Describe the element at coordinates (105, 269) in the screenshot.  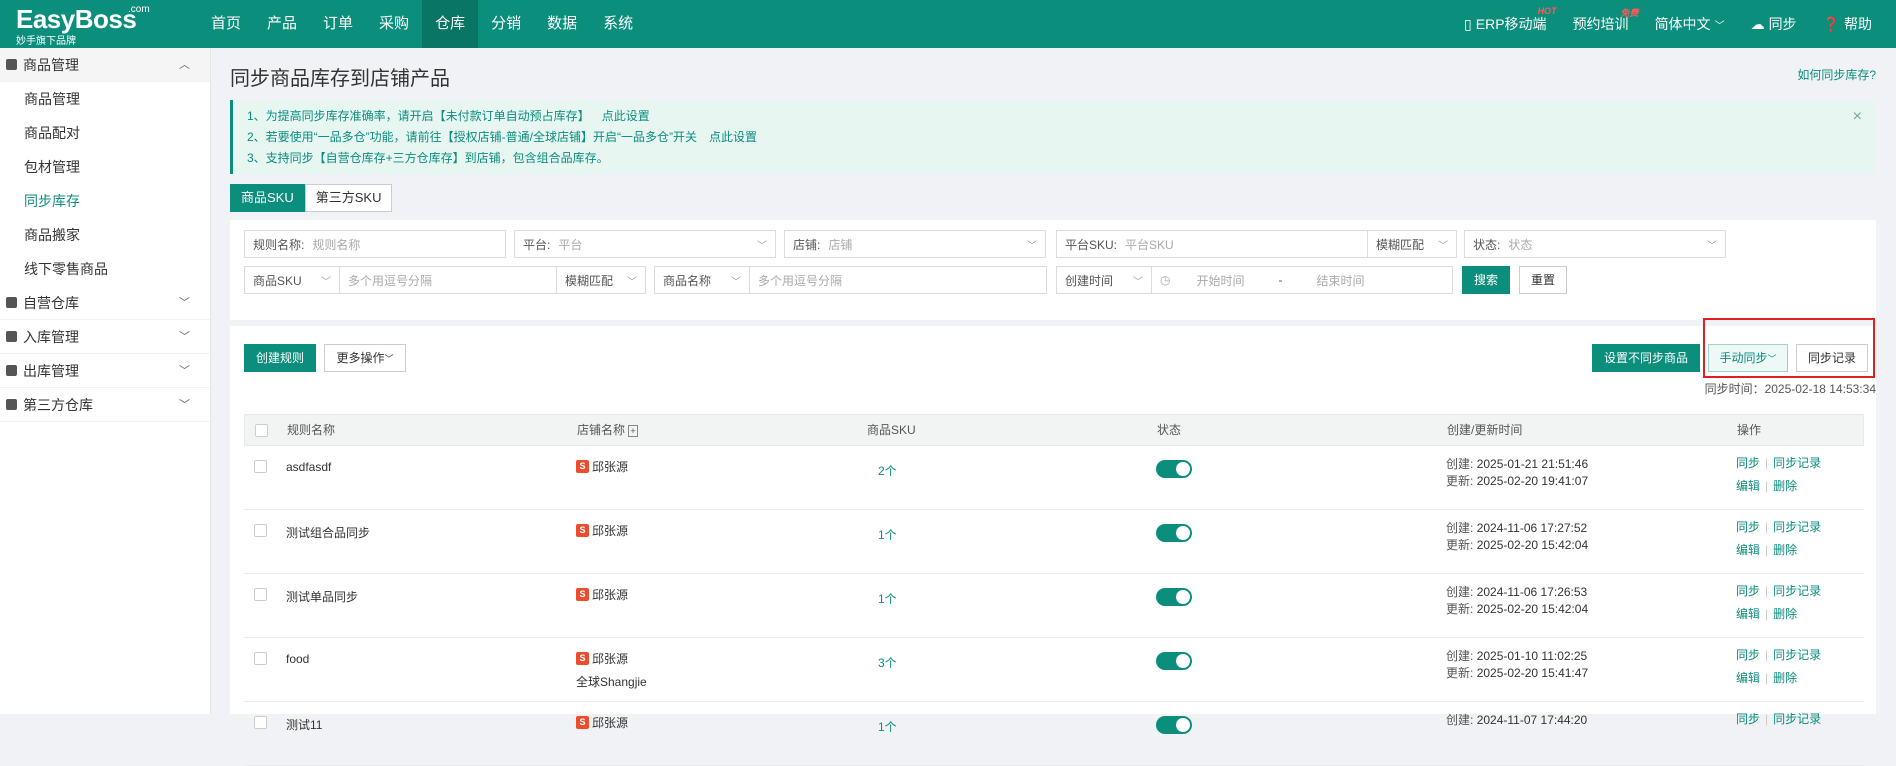
I see `sidebar-item-offline-retail: 线下零售商品` at that location.